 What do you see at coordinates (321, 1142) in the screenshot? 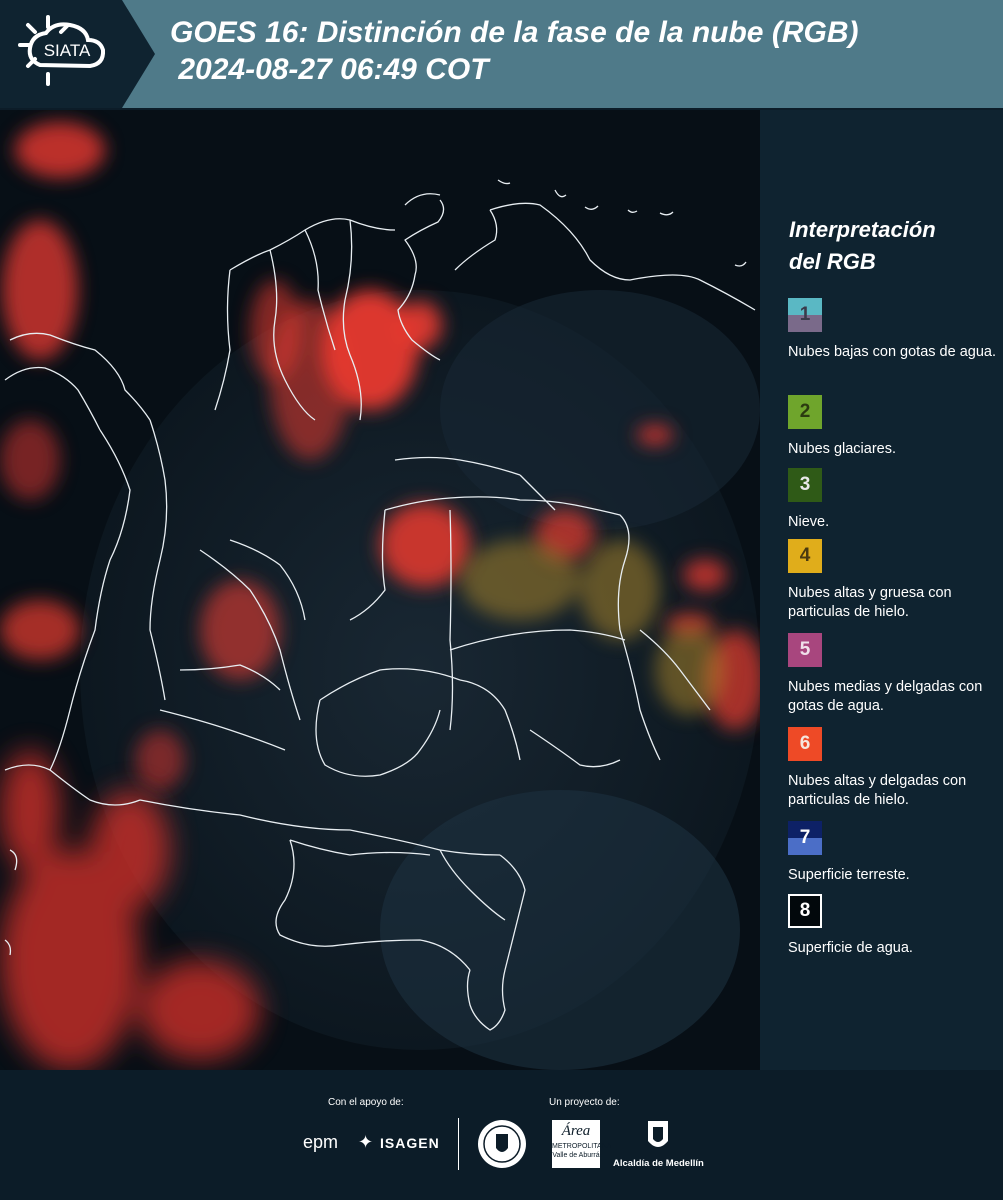
I see `epm-logo: epm` at bounding box center [321, 1142].